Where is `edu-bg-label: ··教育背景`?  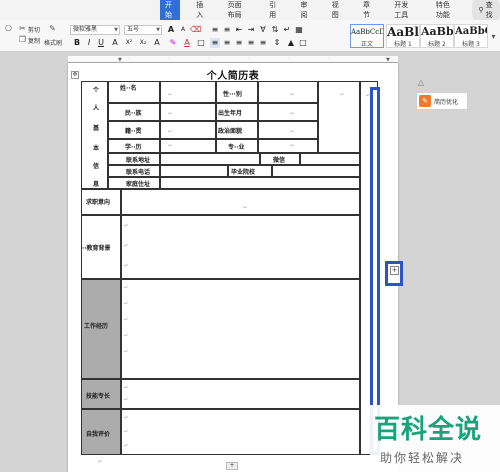
edu-bg-label: ··教育背景 is located at coordinates (96, 248).